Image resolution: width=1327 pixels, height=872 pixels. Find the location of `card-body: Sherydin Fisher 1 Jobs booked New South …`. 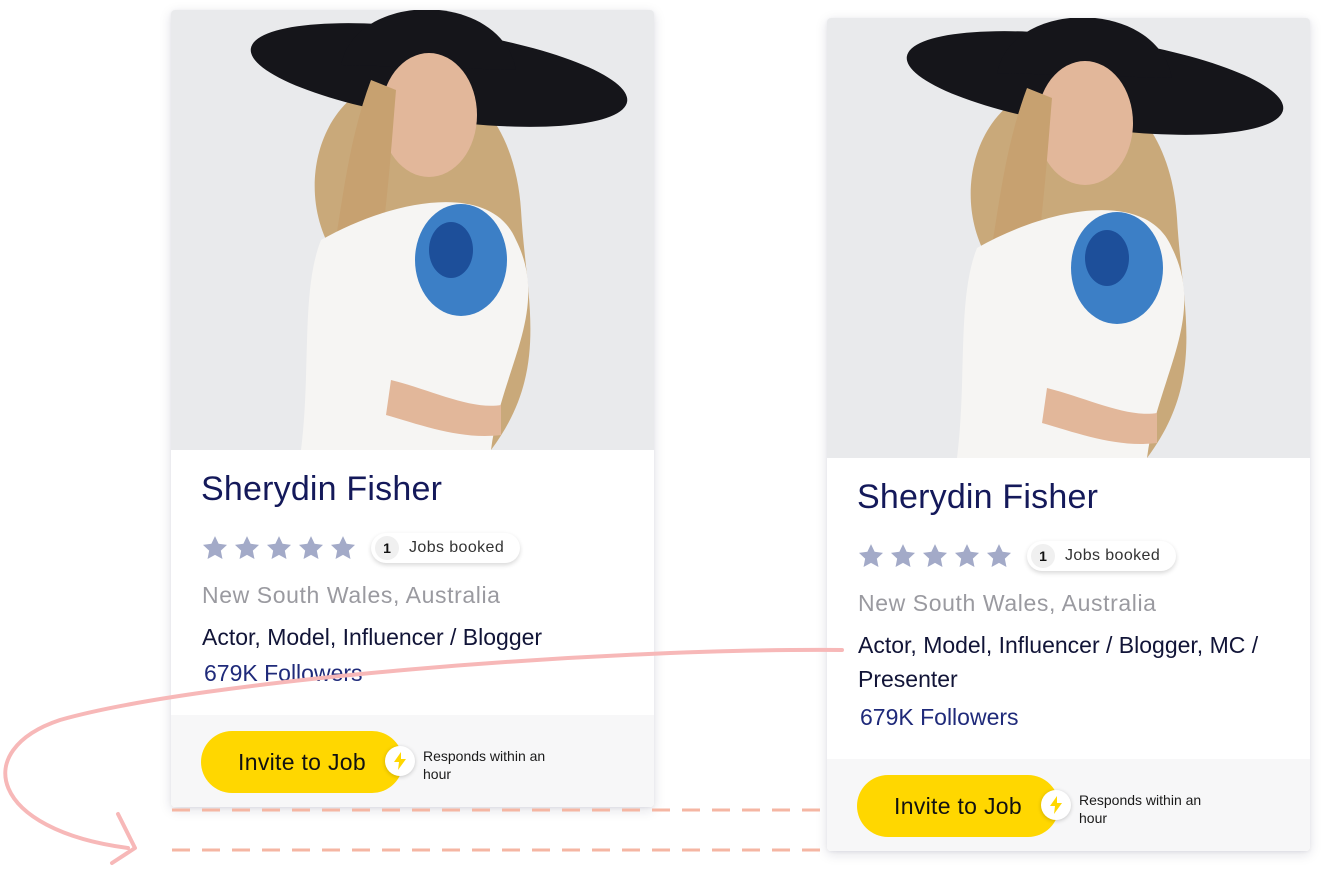

card-body: Sherydin Fisher 1 Jobs booked New South … is located at coordinates (412, 628).